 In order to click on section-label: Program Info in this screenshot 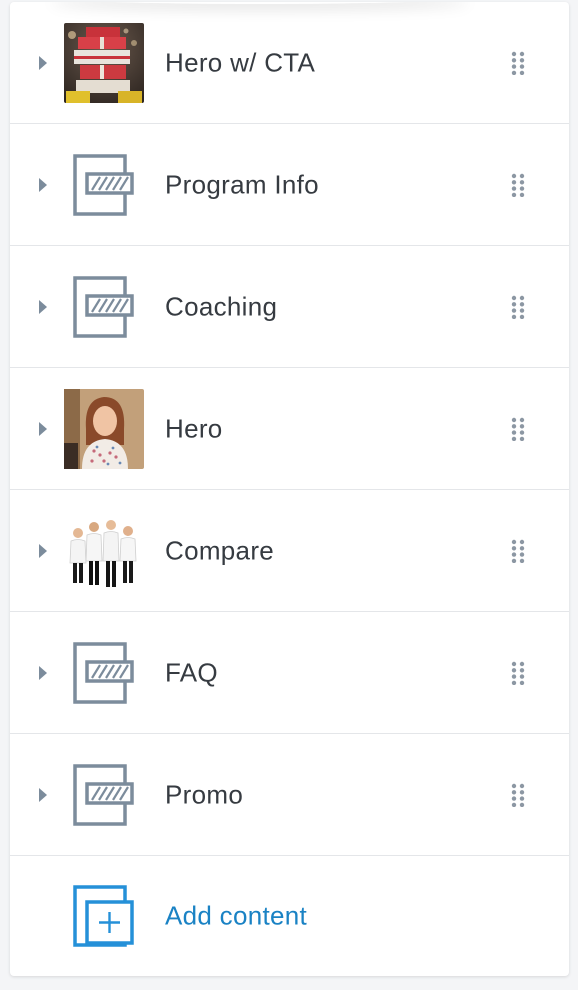, I will do `click(242, 184)`.